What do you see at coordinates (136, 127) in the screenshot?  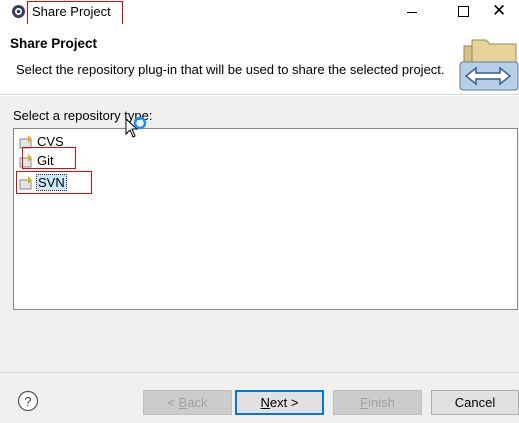 I see `busy-arrow-cursor` at bounding box center [136, 127].